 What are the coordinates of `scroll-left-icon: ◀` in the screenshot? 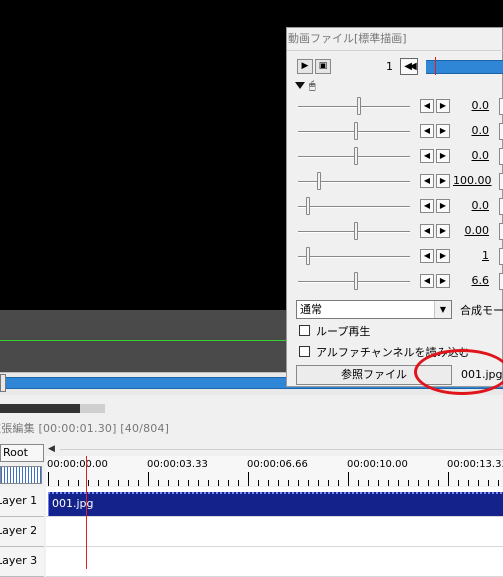 It's located at (54, 450).